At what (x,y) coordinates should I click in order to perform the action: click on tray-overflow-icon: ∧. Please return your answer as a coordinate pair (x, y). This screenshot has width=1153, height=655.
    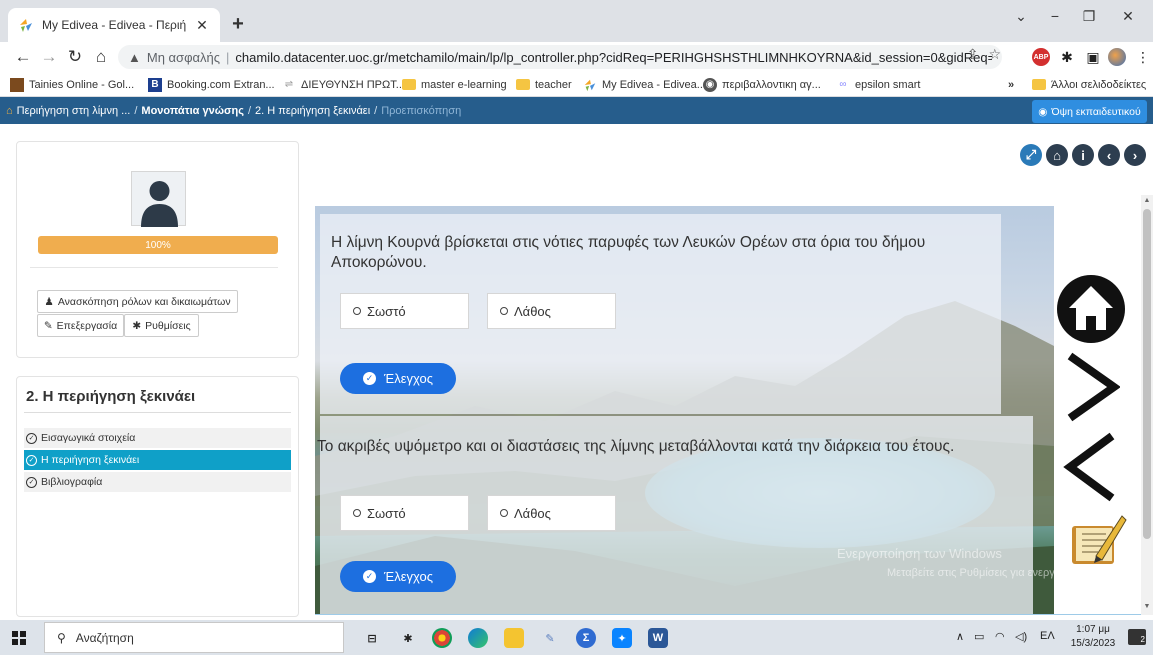
    Looking at the image, I should click on (960, 636).